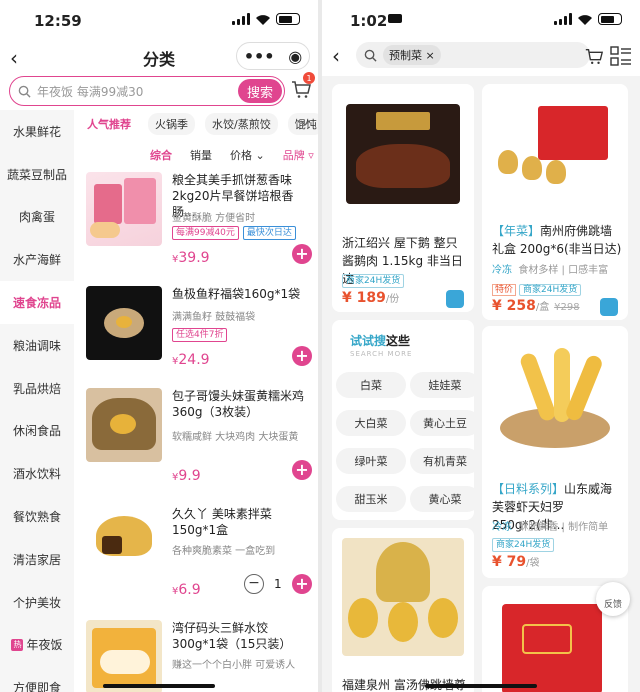 The image size is (640, 692). I want to click on sidebar-item-label: 肉禽蛋, so click(36, 217).